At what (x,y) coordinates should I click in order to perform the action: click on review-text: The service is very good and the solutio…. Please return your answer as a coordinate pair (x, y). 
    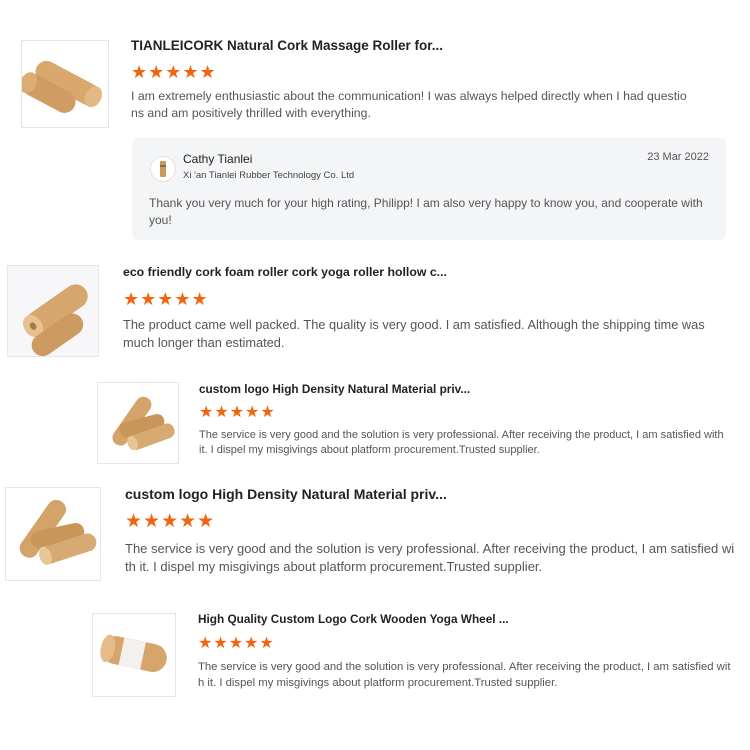
    Looking at the image, I should click on (464, 675).